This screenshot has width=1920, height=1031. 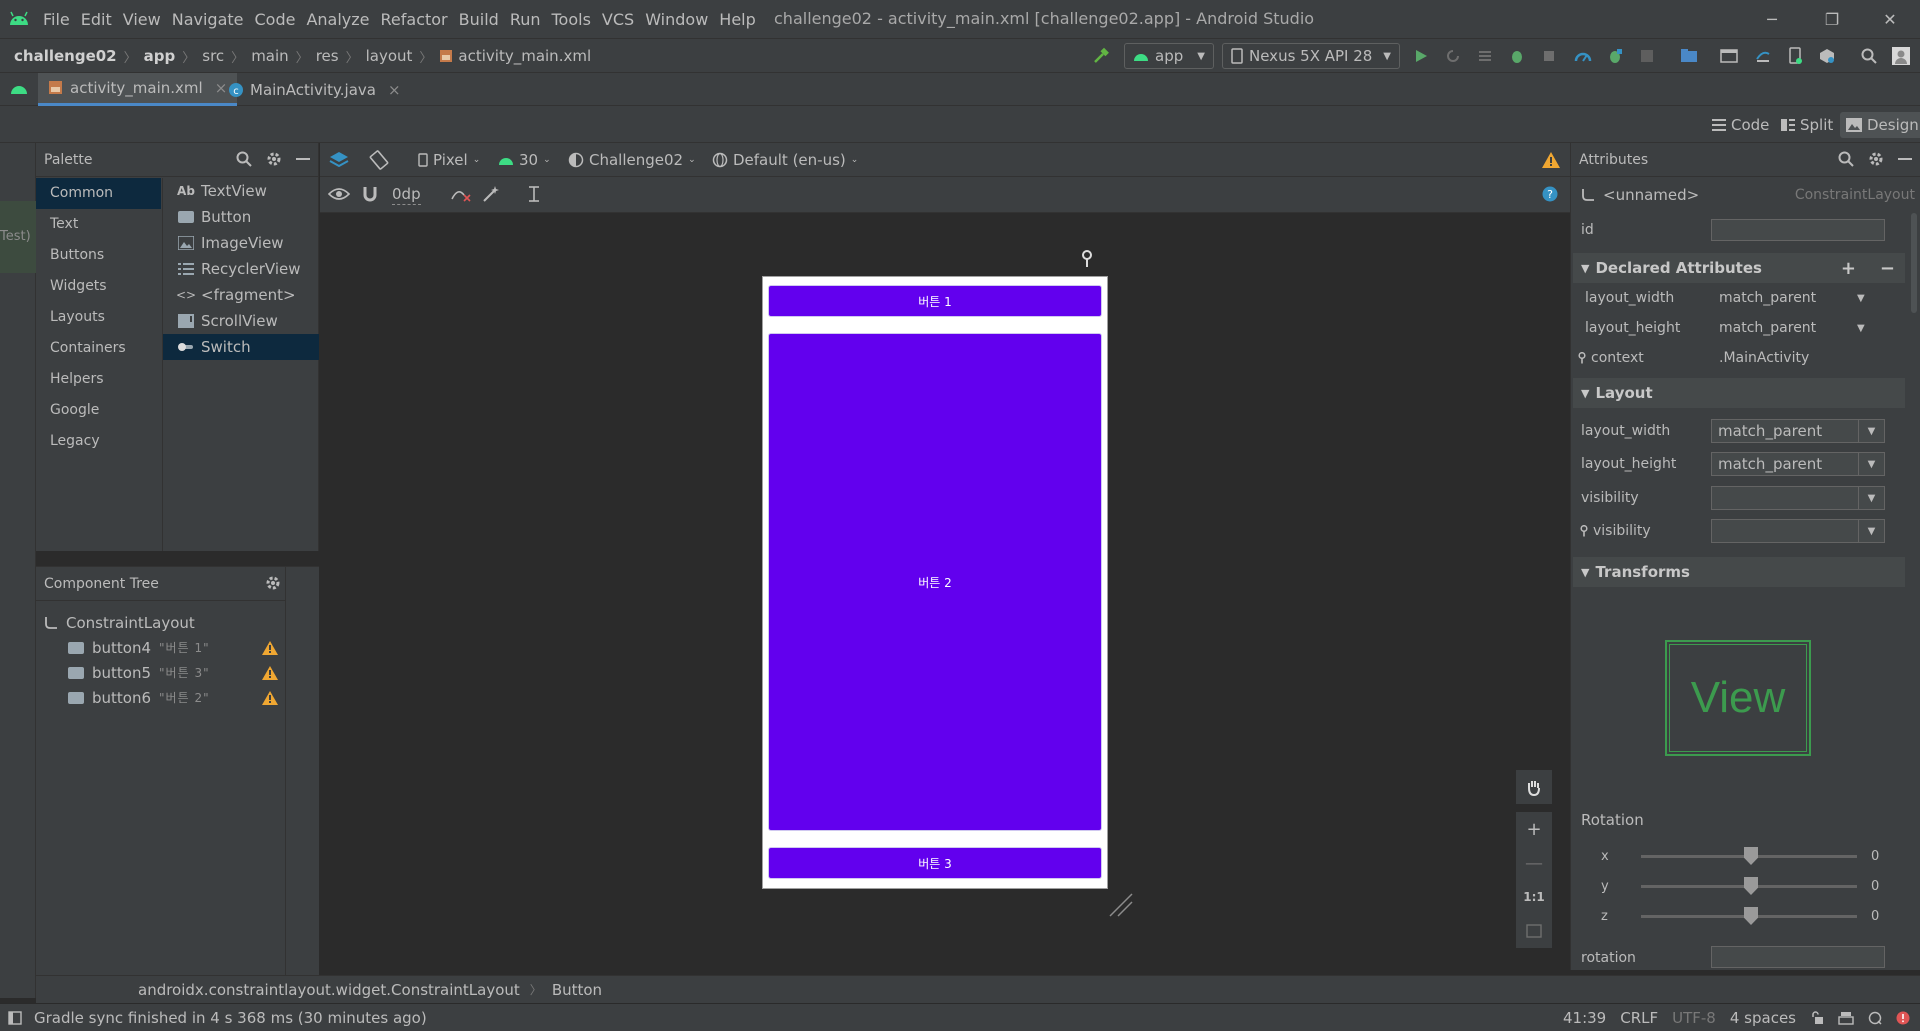 What do you see at coordinates (1880, 125) in the screenshot?
I see `design-view-button: Design` at bounding box center [1880, 125].